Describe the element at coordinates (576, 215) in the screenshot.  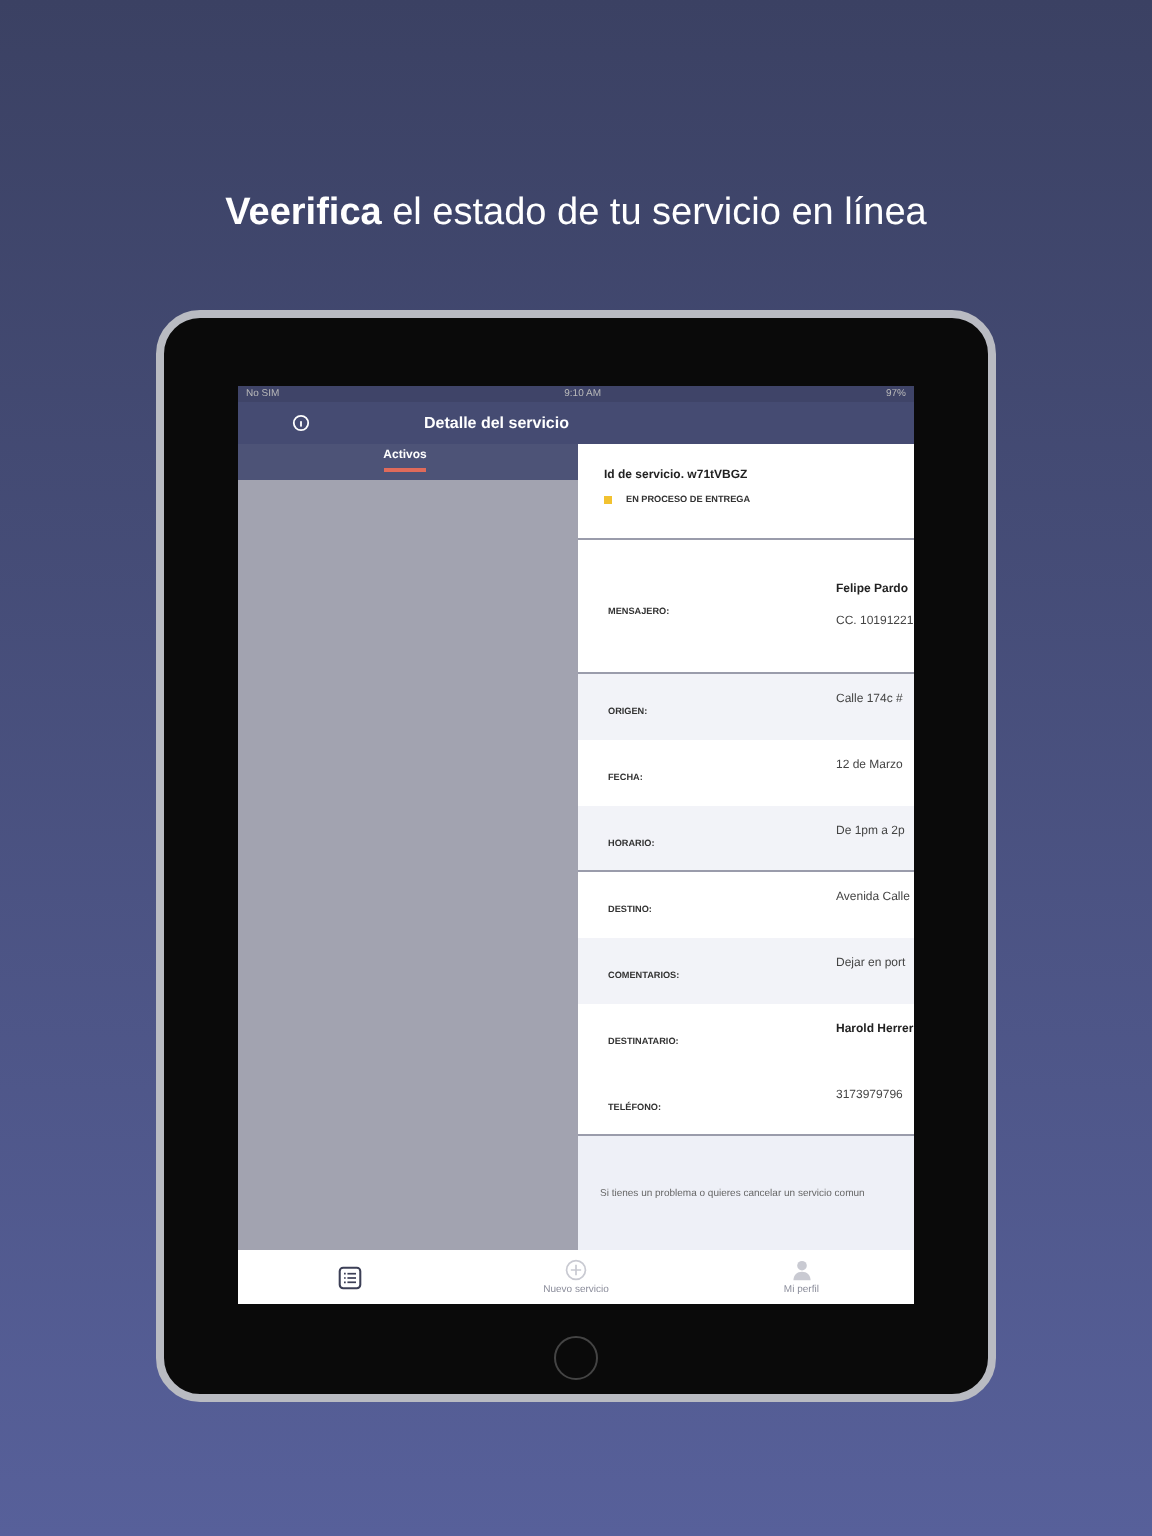
I see `headline: Veerifica el estado de tu servicio en línea` at that location.